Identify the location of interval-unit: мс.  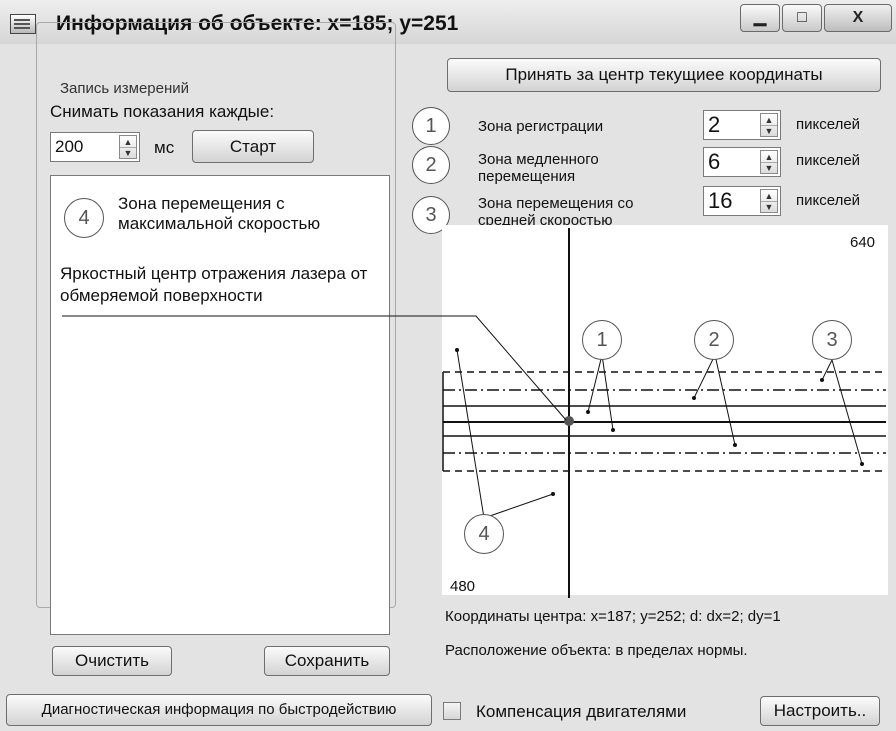
(164, 147).